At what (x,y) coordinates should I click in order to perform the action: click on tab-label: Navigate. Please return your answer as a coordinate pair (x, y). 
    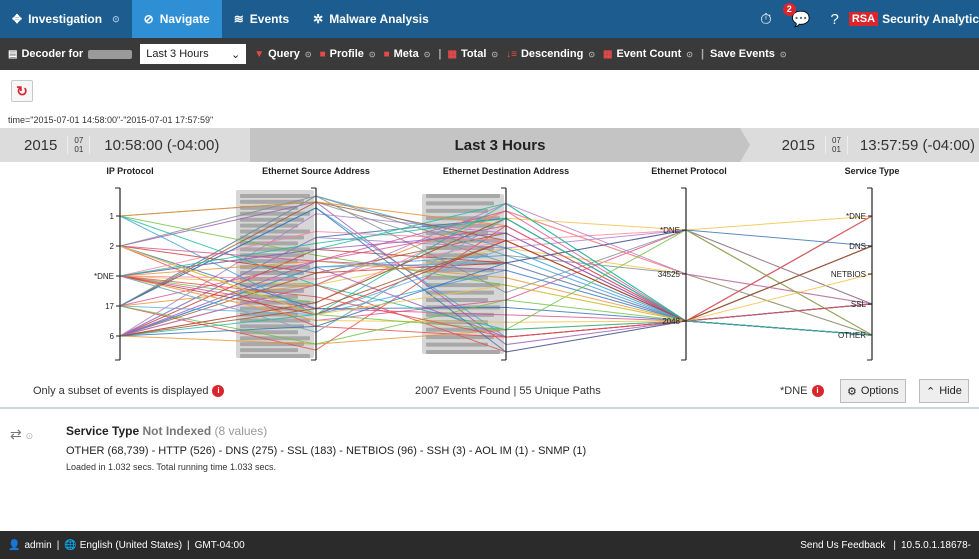
    Looking at the image, I should click on (184, 19).